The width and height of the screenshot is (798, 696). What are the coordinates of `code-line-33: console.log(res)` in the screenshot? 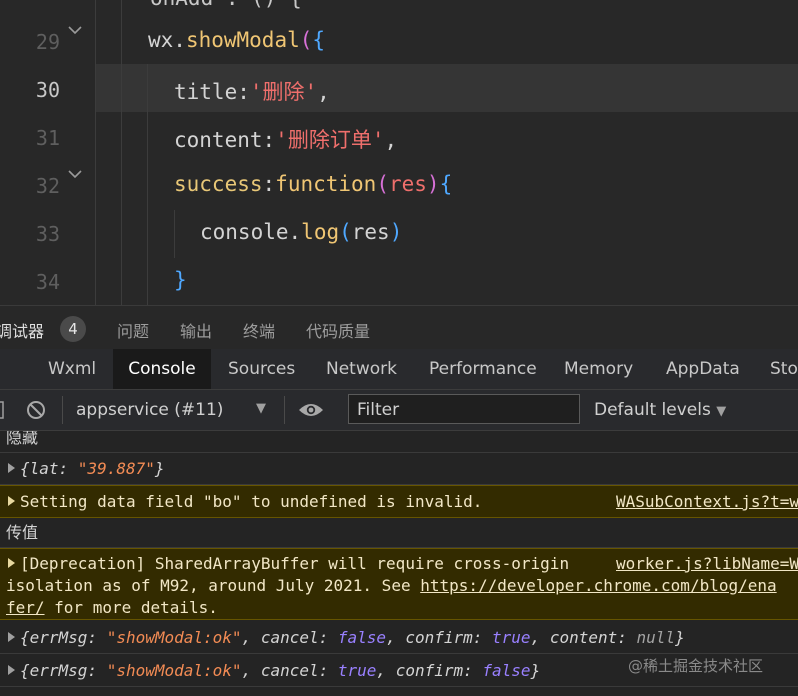 It's located at (301, 232).